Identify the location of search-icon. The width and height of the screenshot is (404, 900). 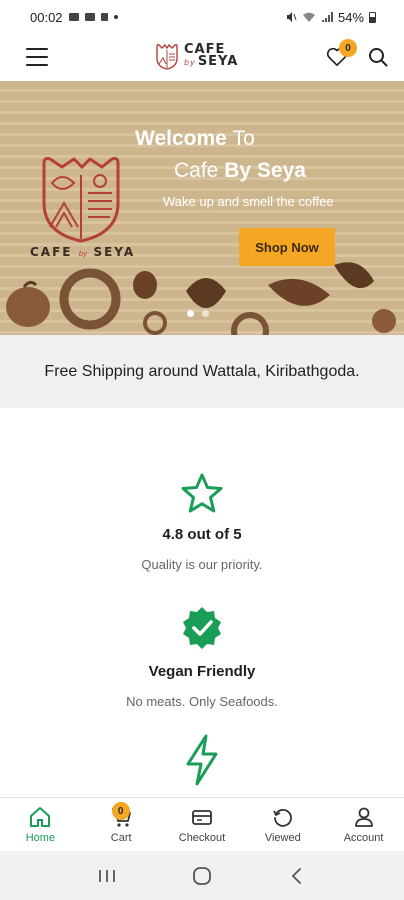
(378, 57).